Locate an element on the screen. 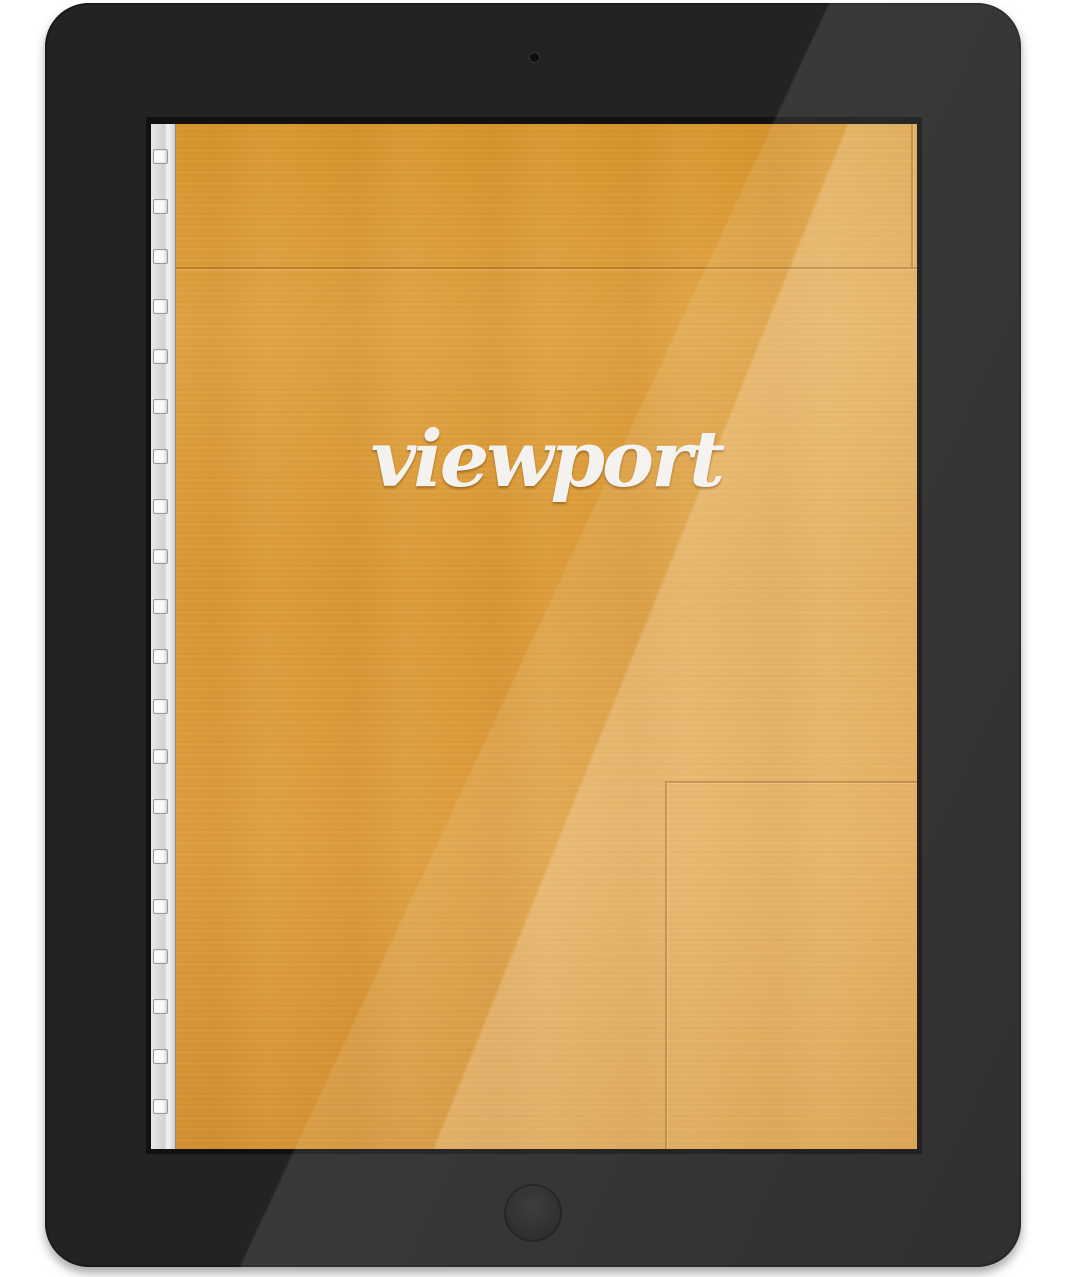 The width and height of the screenshot is (1066, 1277). camera-icon is located at coordinates (534, 57).